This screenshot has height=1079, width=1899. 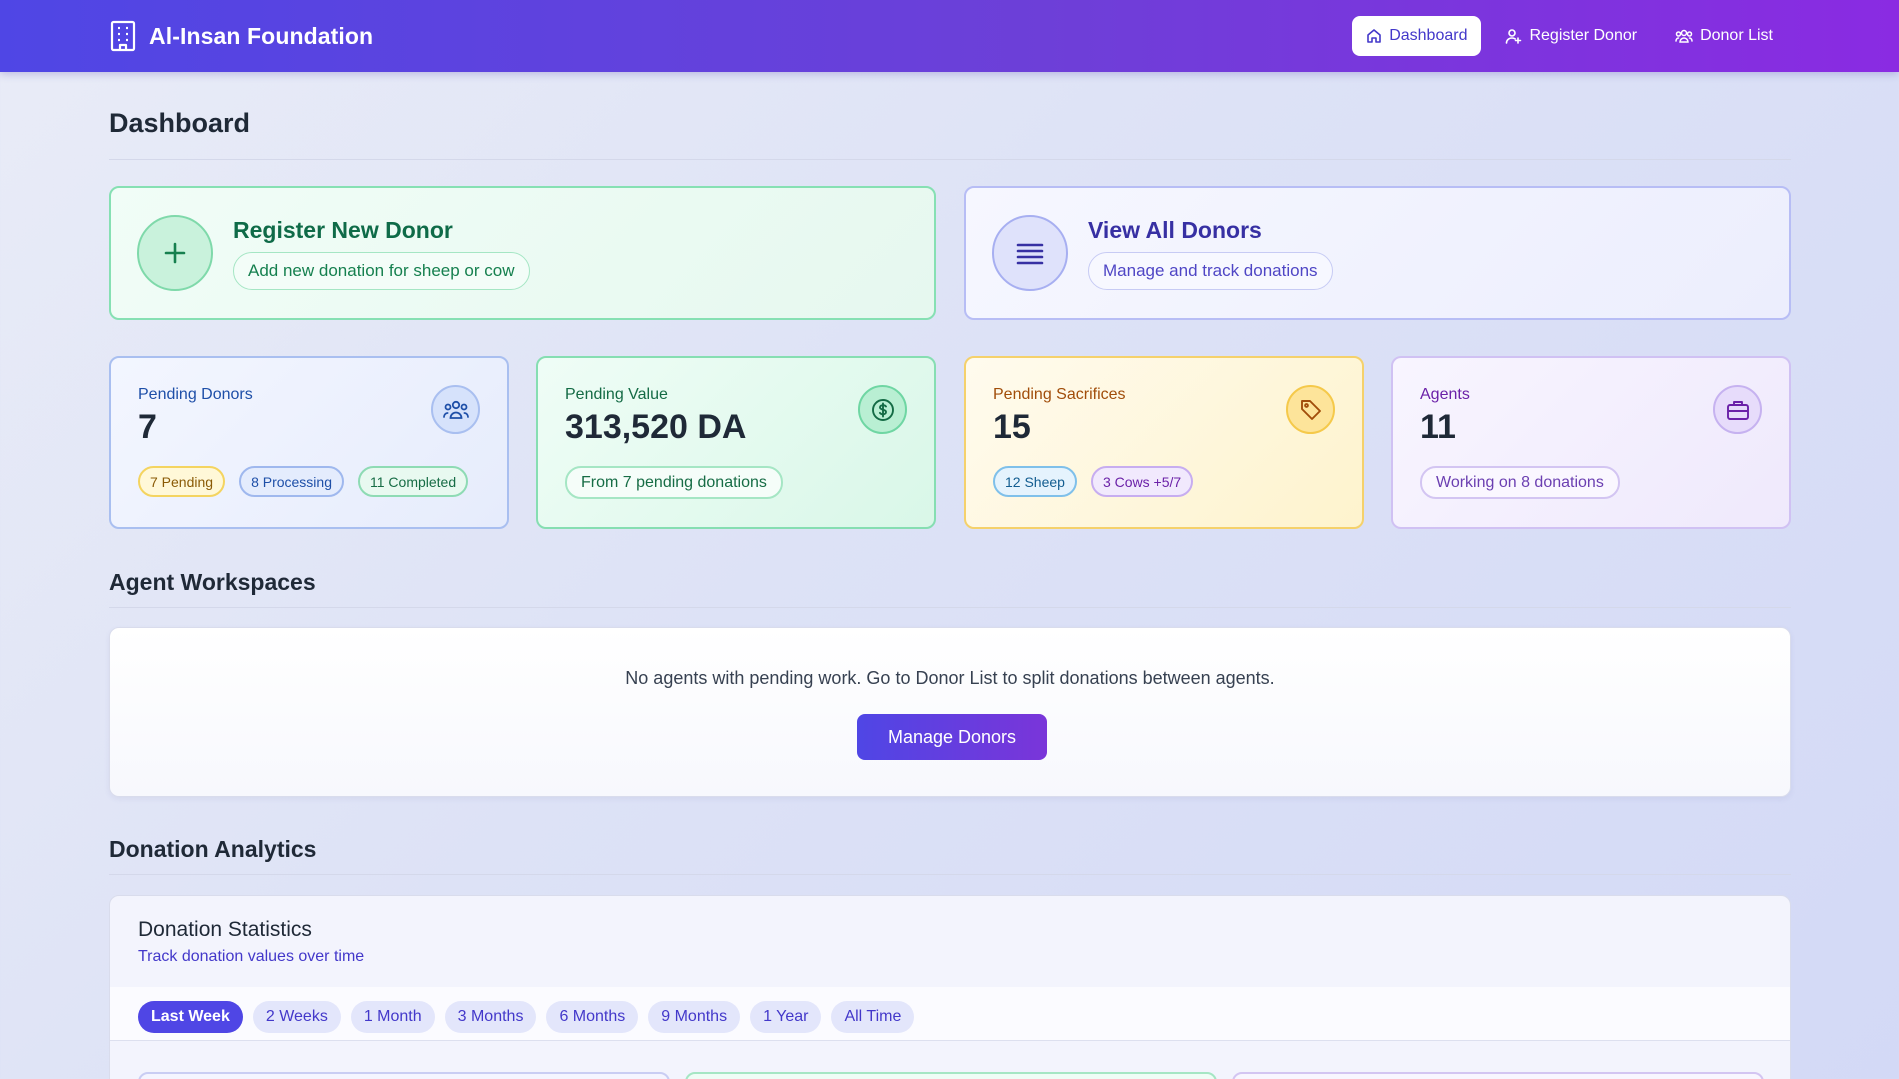 I want to click on processing-badge: 8 Processing, so click(x=291, y=481).